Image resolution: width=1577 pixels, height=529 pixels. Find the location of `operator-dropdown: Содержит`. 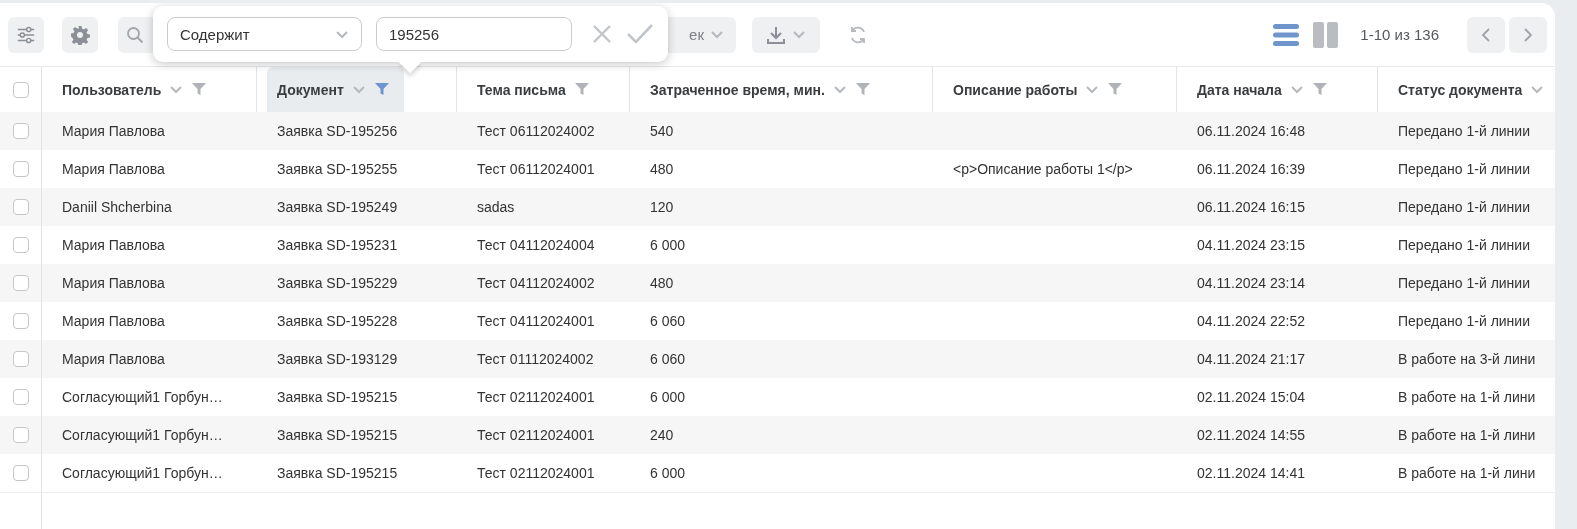

operator-dropdown: Содержит is located at coordinates (264, 34).